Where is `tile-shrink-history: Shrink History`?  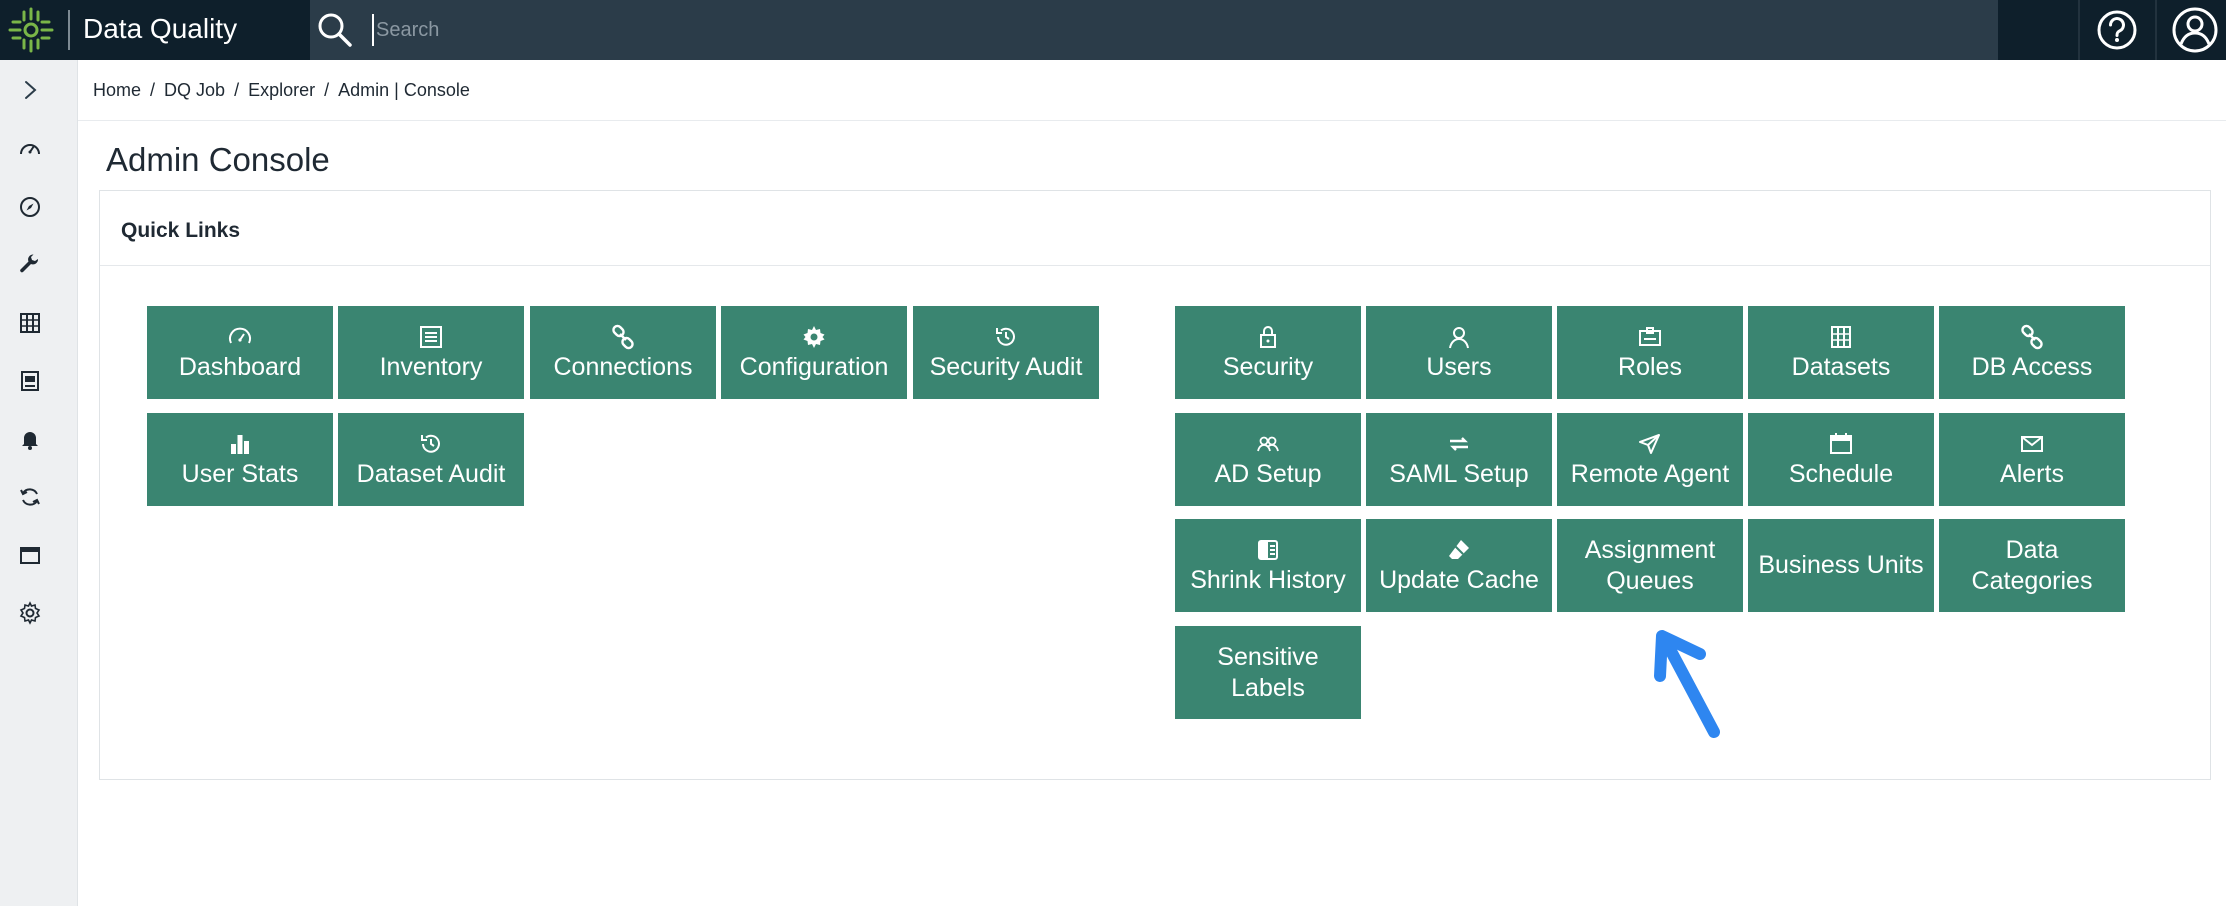
tile-shrink-history: Shrink History is located at coordinates (1268, 565).